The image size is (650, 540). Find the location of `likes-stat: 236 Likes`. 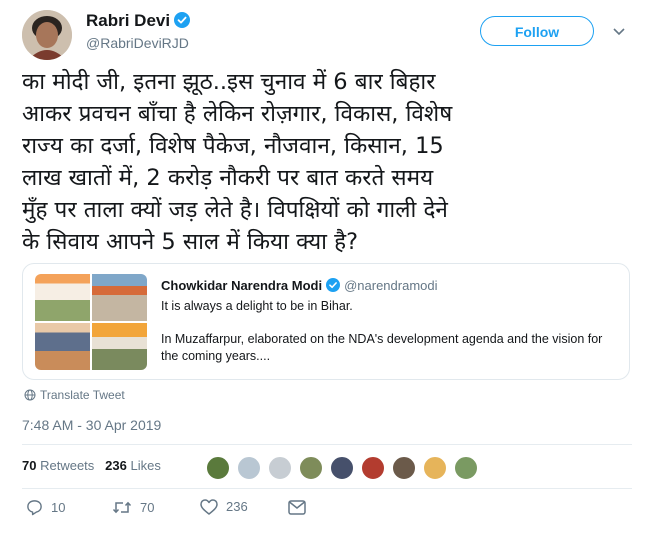

likes-stat: 236 Likes is located at coordinates (133, 465).